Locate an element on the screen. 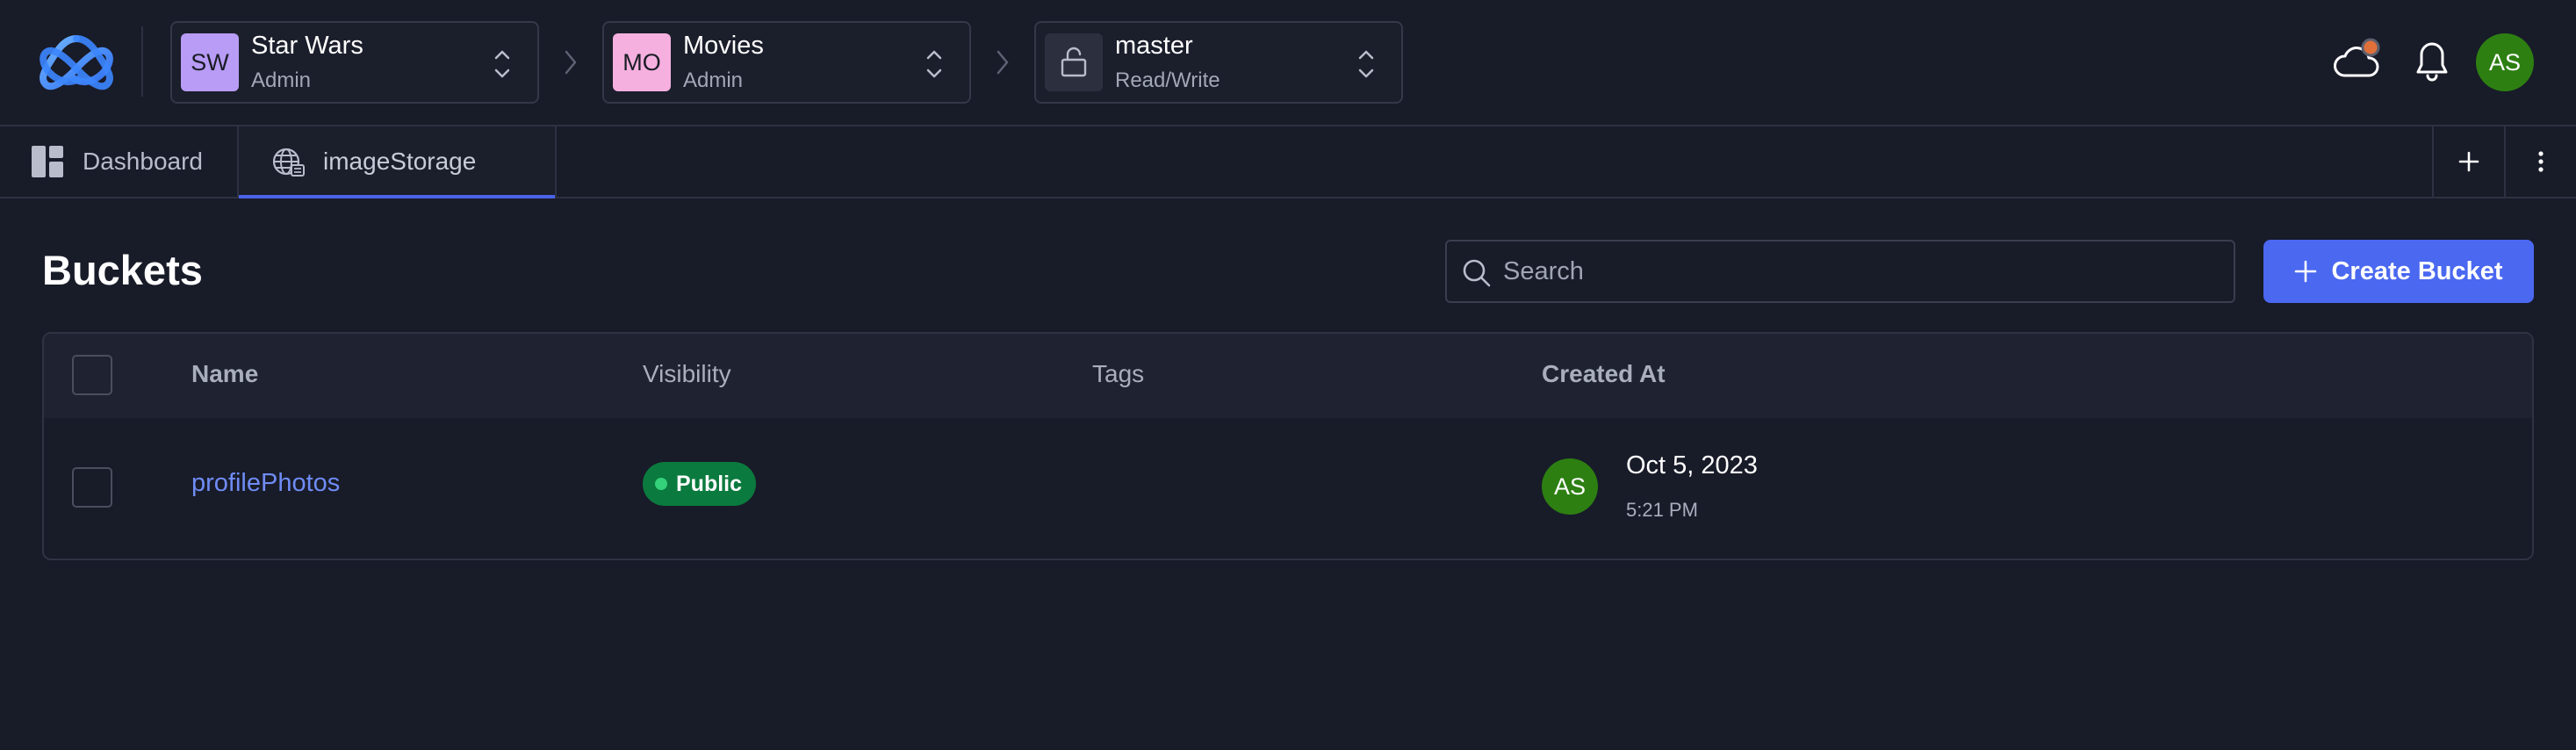  bell-icon is located at coordinates (2432, 61).